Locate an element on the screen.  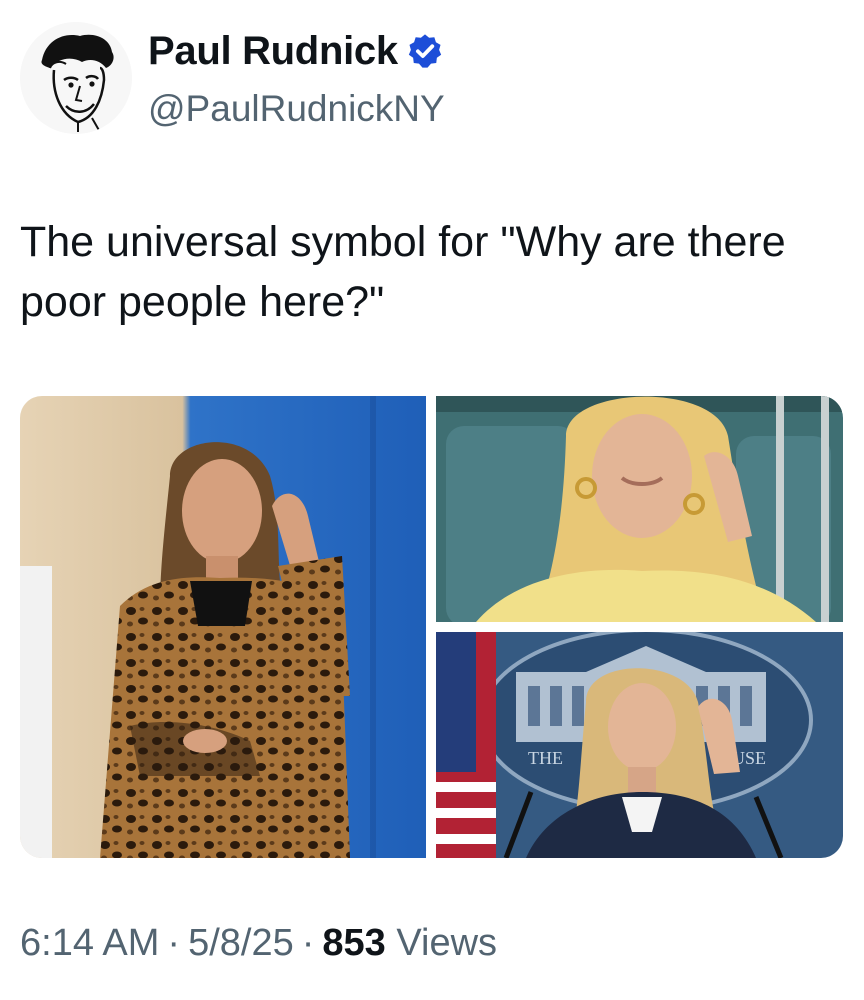
photo-2-image is located at coordinates (639, 509).